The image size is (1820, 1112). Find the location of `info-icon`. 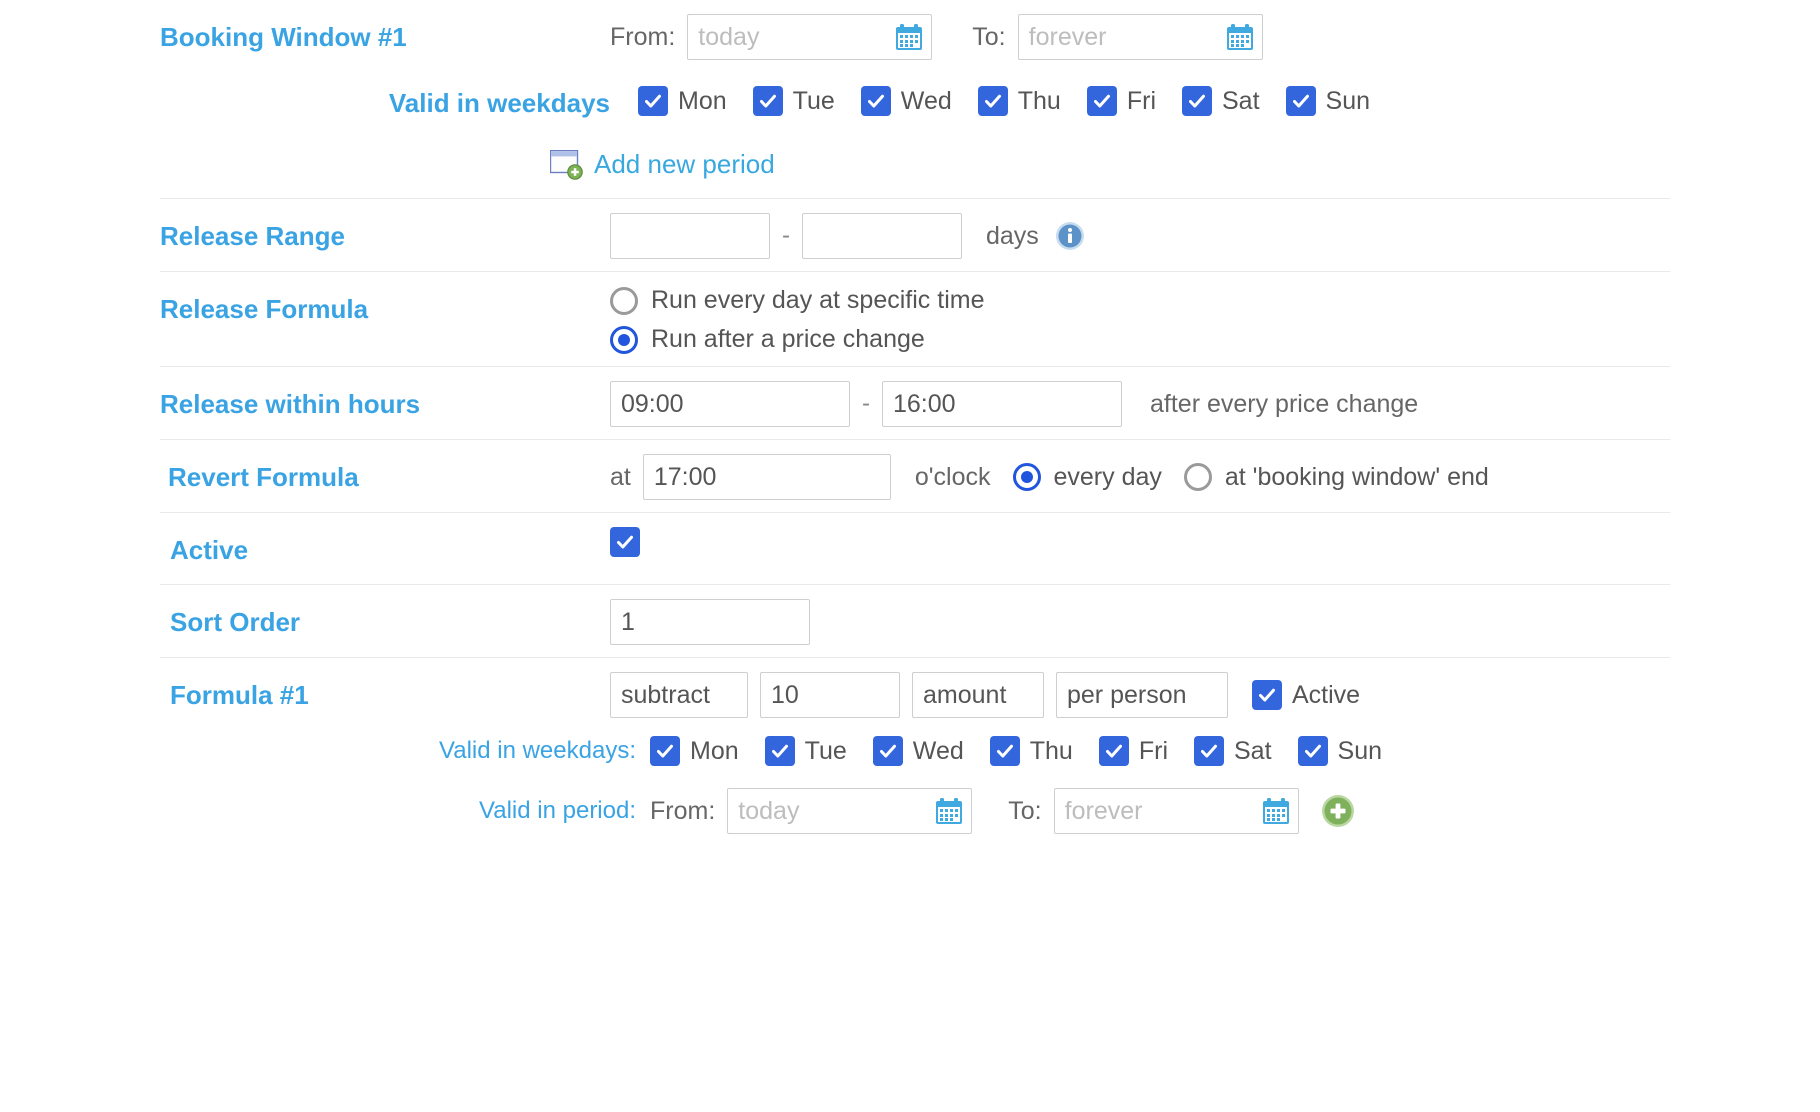

info-icon is located at coordinates (1070, 236).